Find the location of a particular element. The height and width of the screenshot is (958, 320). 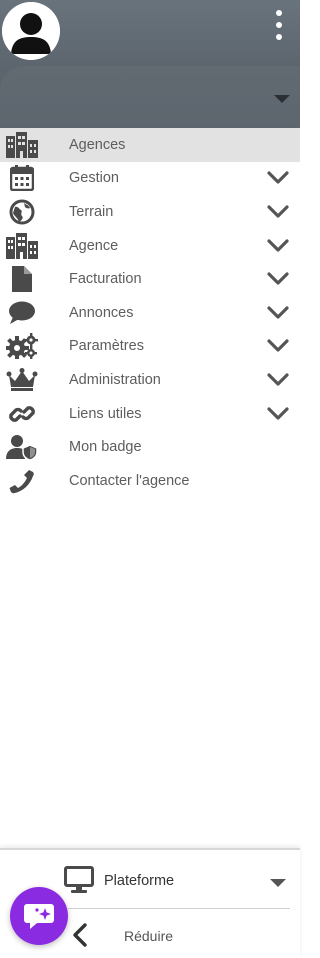

calendar-icon is located at coordinates (22, 178).